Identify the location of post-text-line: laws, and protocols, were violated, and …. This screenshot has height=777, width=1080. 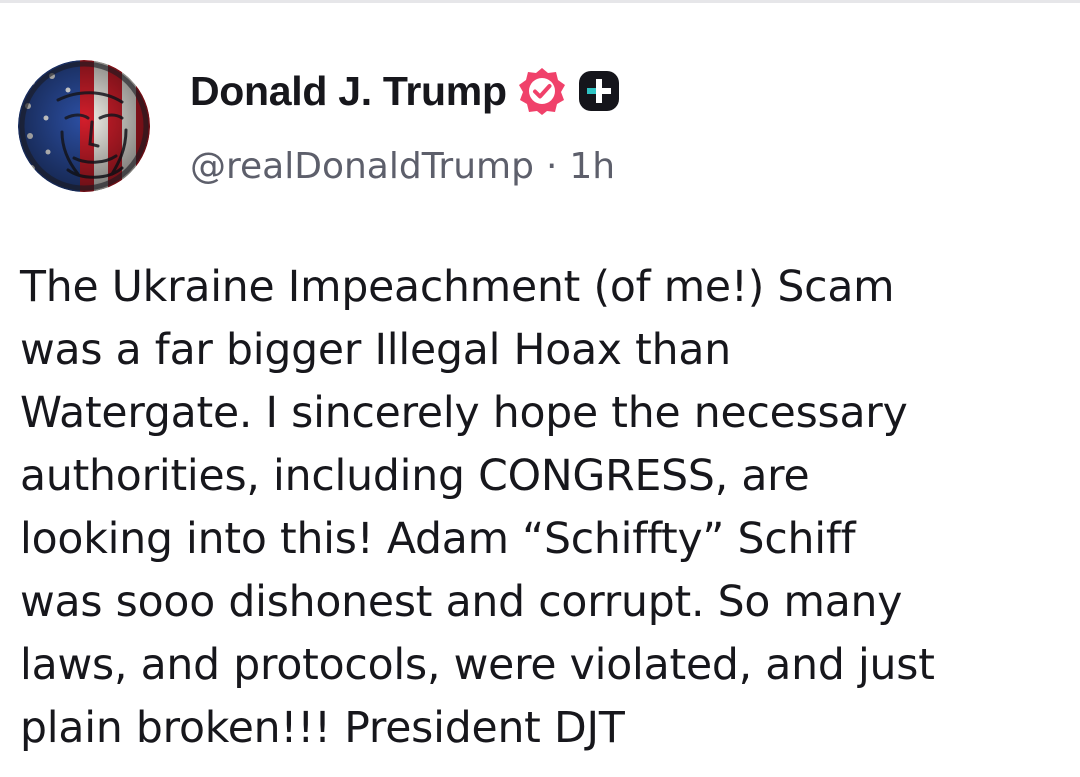
(477, 665).